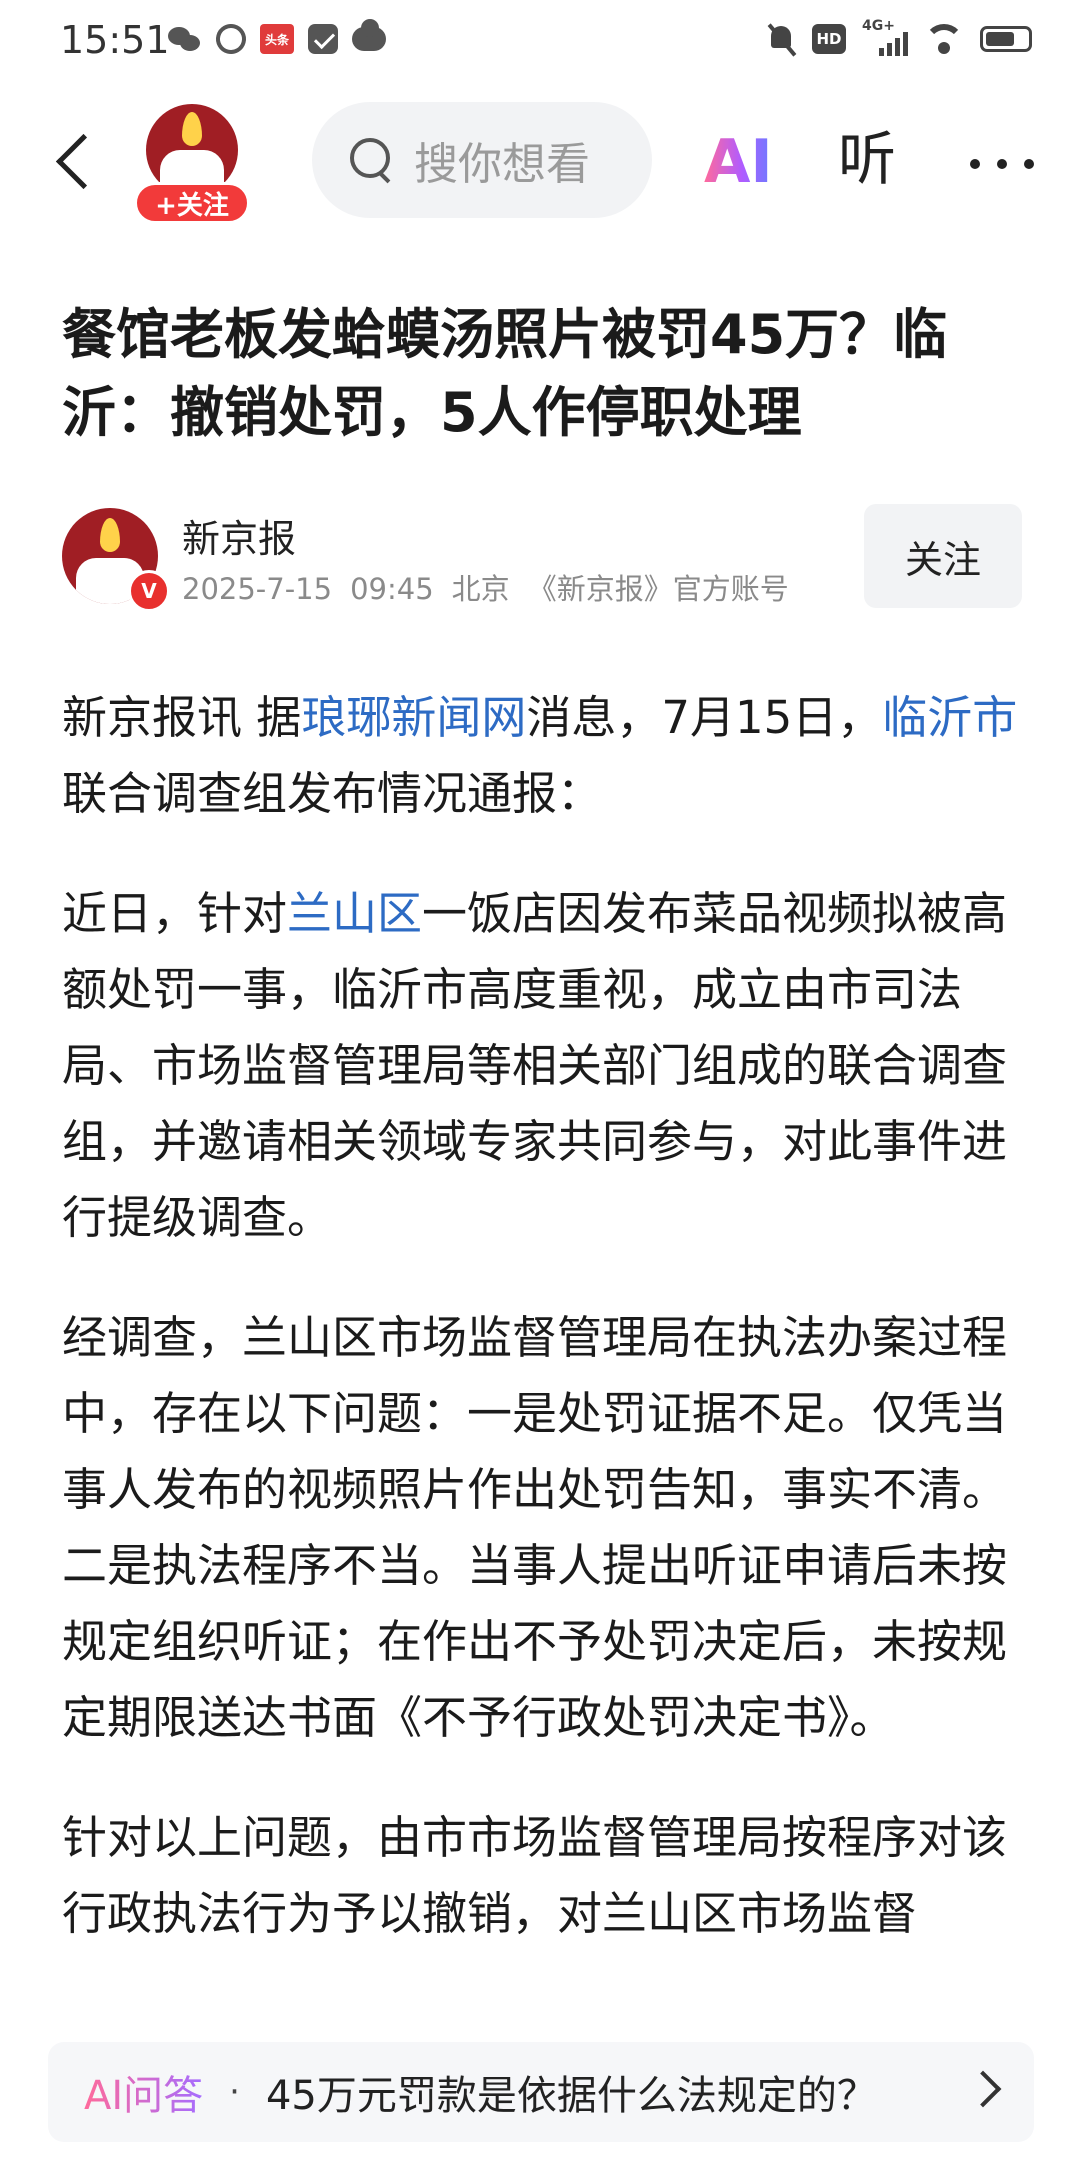 This screenshot has height=2168, width=1080. What do you see at coordinates (143, 2092) in the screenshot?
I see `ai-ask-label: AI问答` at bounding box center [143, 2092].